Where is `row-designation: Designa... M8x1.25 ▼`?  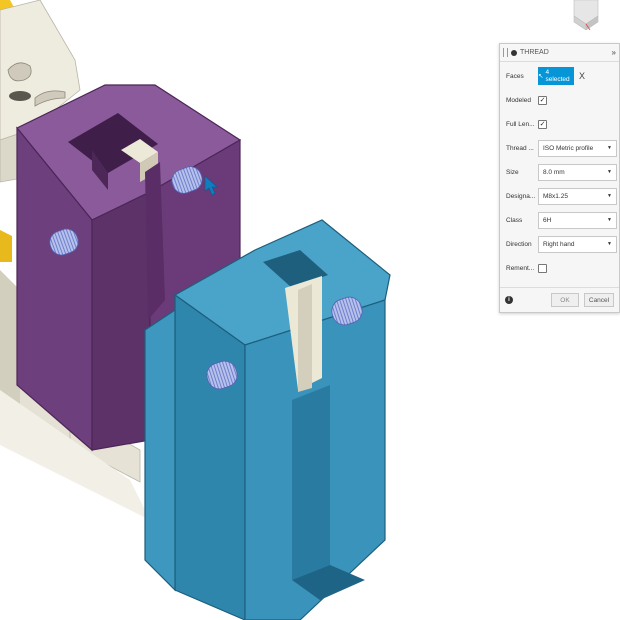 row-designation: Designa... M8x1.25 ▼ is located at coordinates (559, 196).